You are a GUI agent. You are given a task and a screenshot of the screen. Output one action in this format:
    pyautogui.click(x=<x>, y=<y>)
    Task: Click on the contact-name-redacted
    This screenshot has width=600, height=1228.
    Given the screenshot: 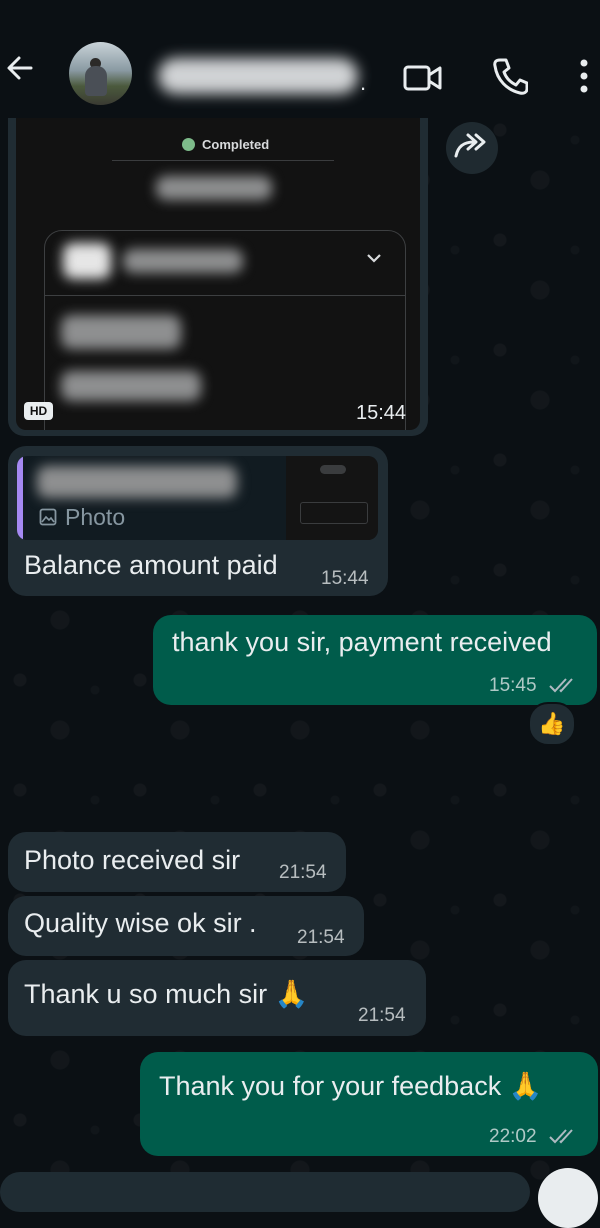 What is the action you would take?
    pyautogui.click(x=258, y=76)
    